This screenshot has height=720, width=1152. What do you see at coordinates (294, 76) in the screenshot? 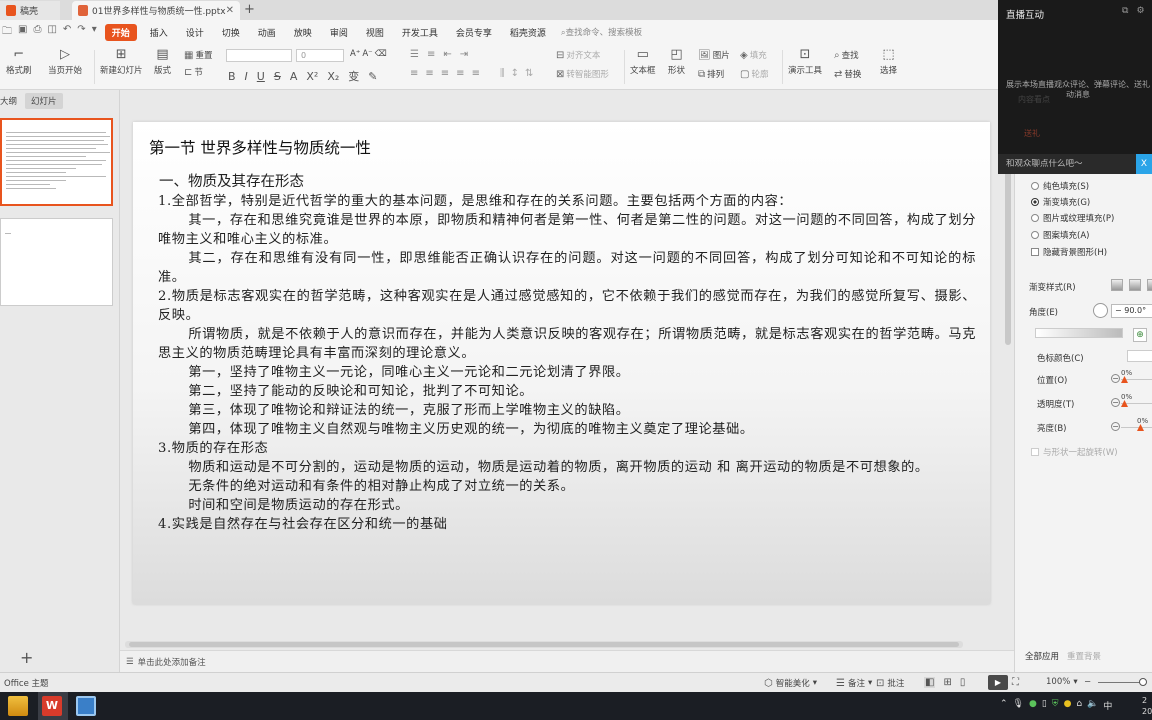
I see `font-color-icon: A` at bounding box center [294, 76].